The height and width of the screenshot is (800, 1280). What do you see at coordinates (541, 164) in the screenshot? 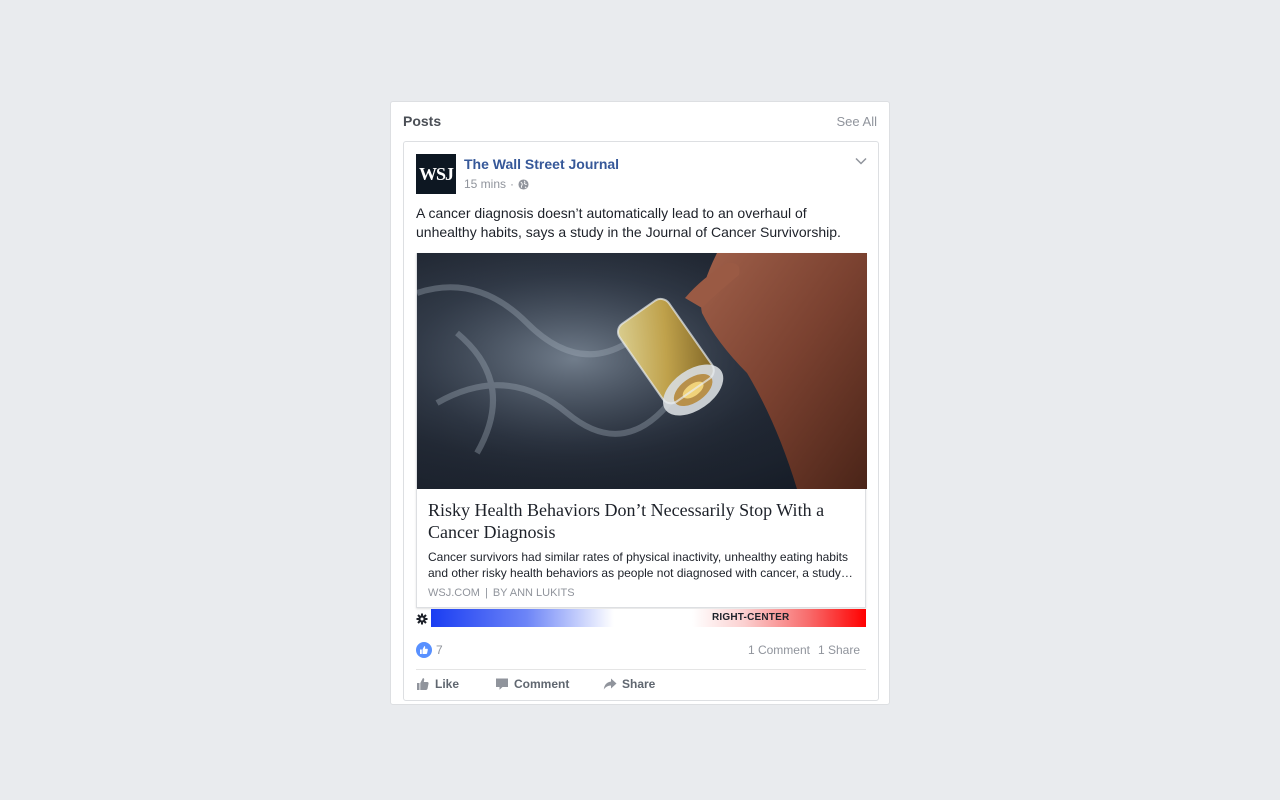
I see `page-name-link: The Wall Street Journal` at bounding box center [541, 164].